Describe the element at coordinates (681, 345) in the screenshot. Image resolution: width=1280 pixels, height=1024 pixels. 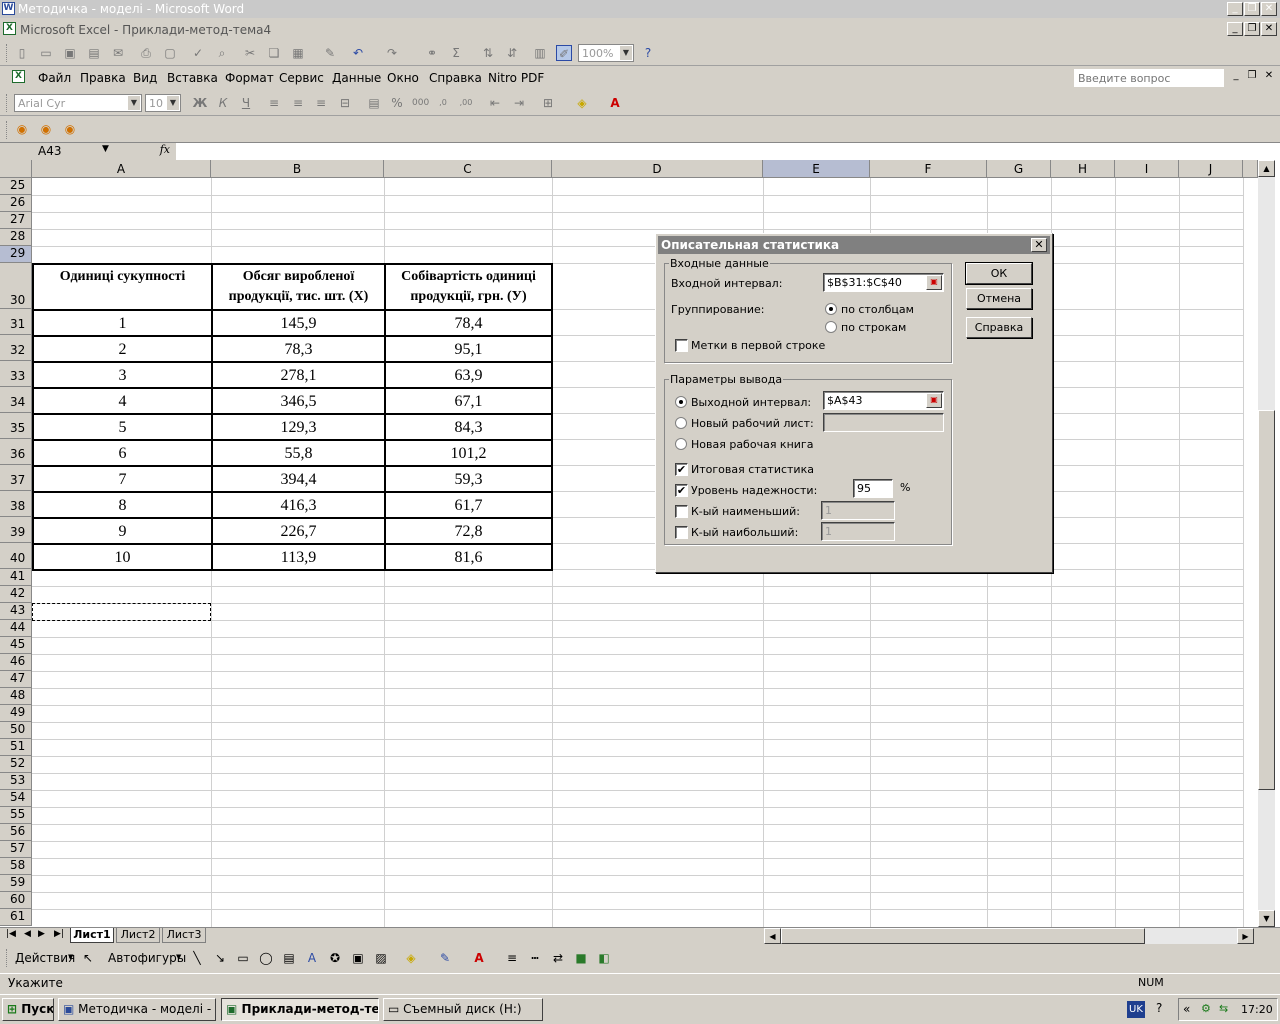
I see `labels-first-row-checkbox` at that location.